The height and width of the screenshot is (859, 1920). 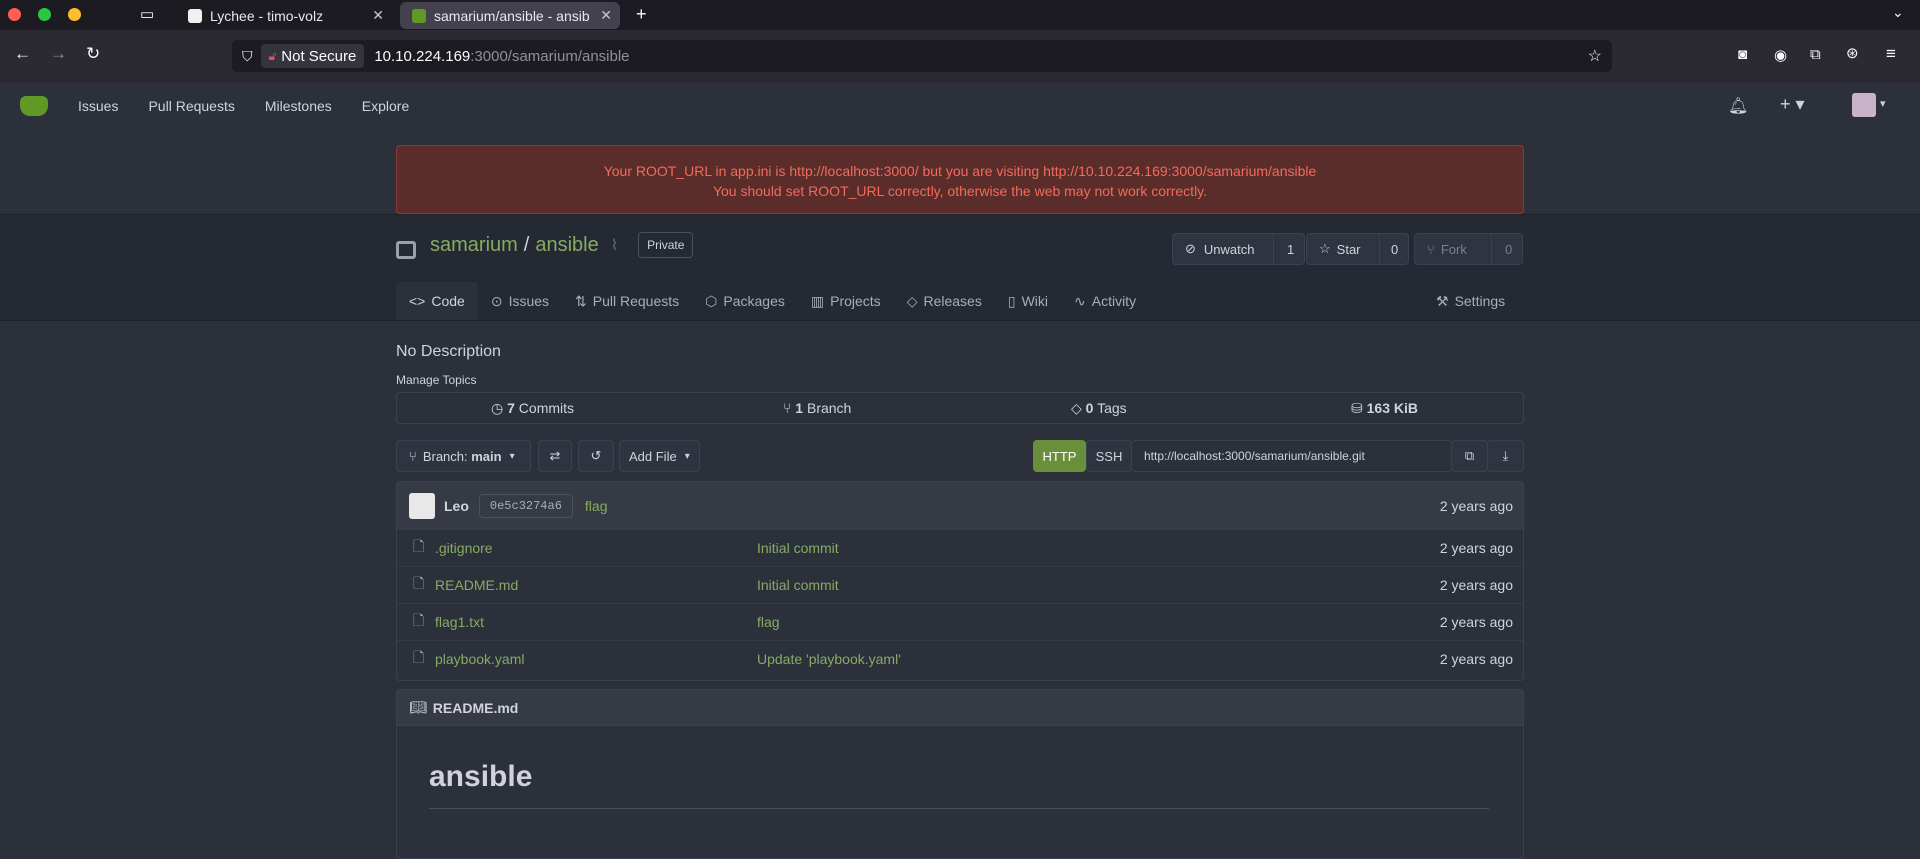 I want to click on reload-icon: ↻, so click(x=93, y=54).